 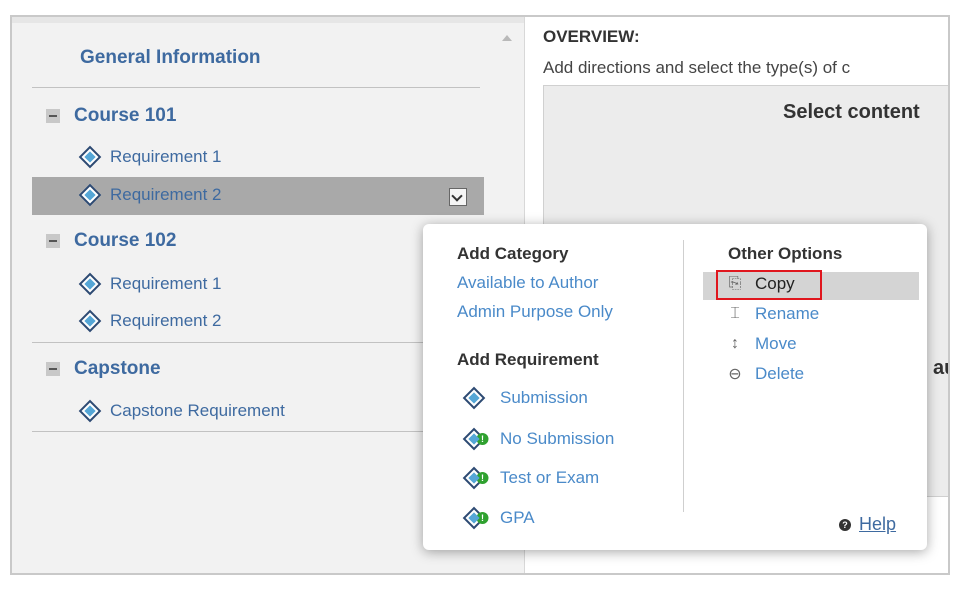 I want to click on copy-icon: ⎘, so click(x=735, y=283).